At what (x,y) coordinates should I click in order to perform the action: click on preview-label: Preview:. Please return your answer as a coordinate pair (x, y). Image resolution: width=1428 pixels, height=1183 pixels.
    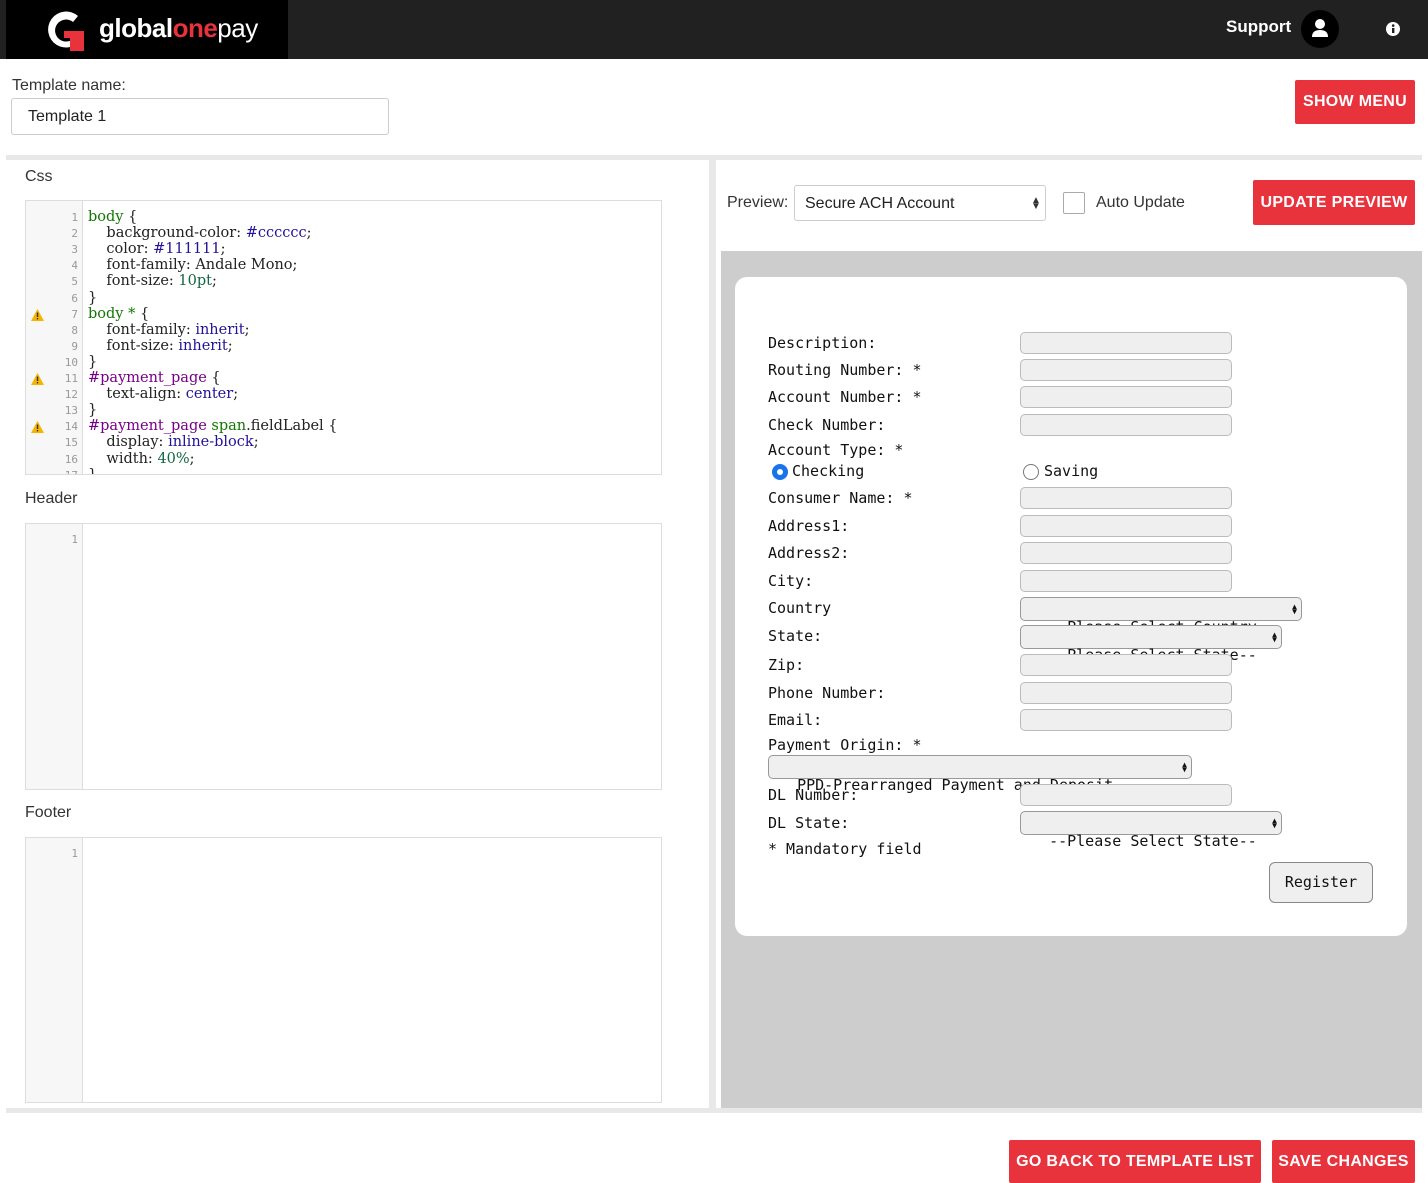
    Looking at the image, I should click on (758, 202).